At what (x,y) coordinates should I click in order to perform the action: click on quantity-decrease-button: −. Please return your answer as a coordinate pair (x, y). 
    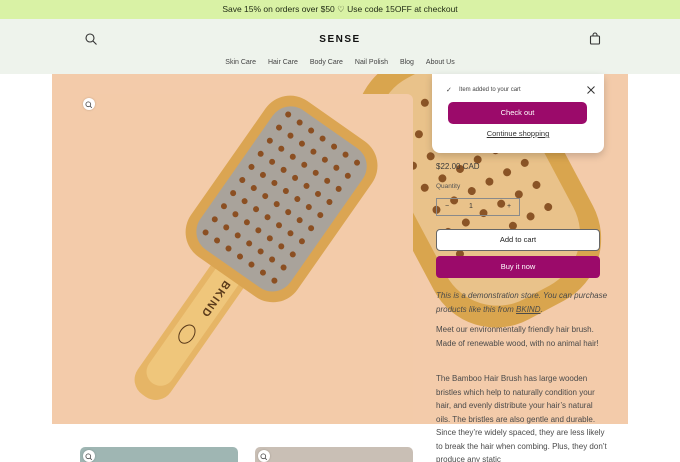
    Looking at the image, I should click on (447, 207).